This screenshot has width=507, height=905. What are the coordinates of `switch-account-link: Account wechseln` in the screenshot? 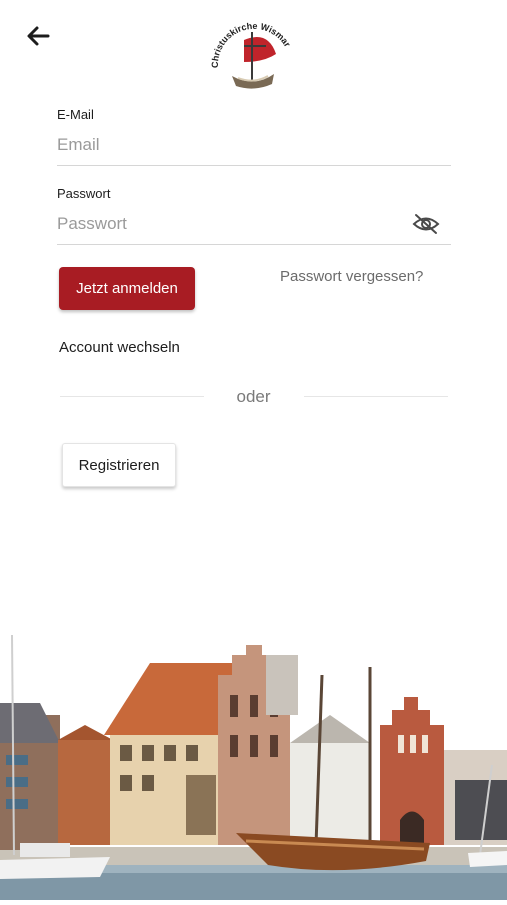 It's located at (119, 347).